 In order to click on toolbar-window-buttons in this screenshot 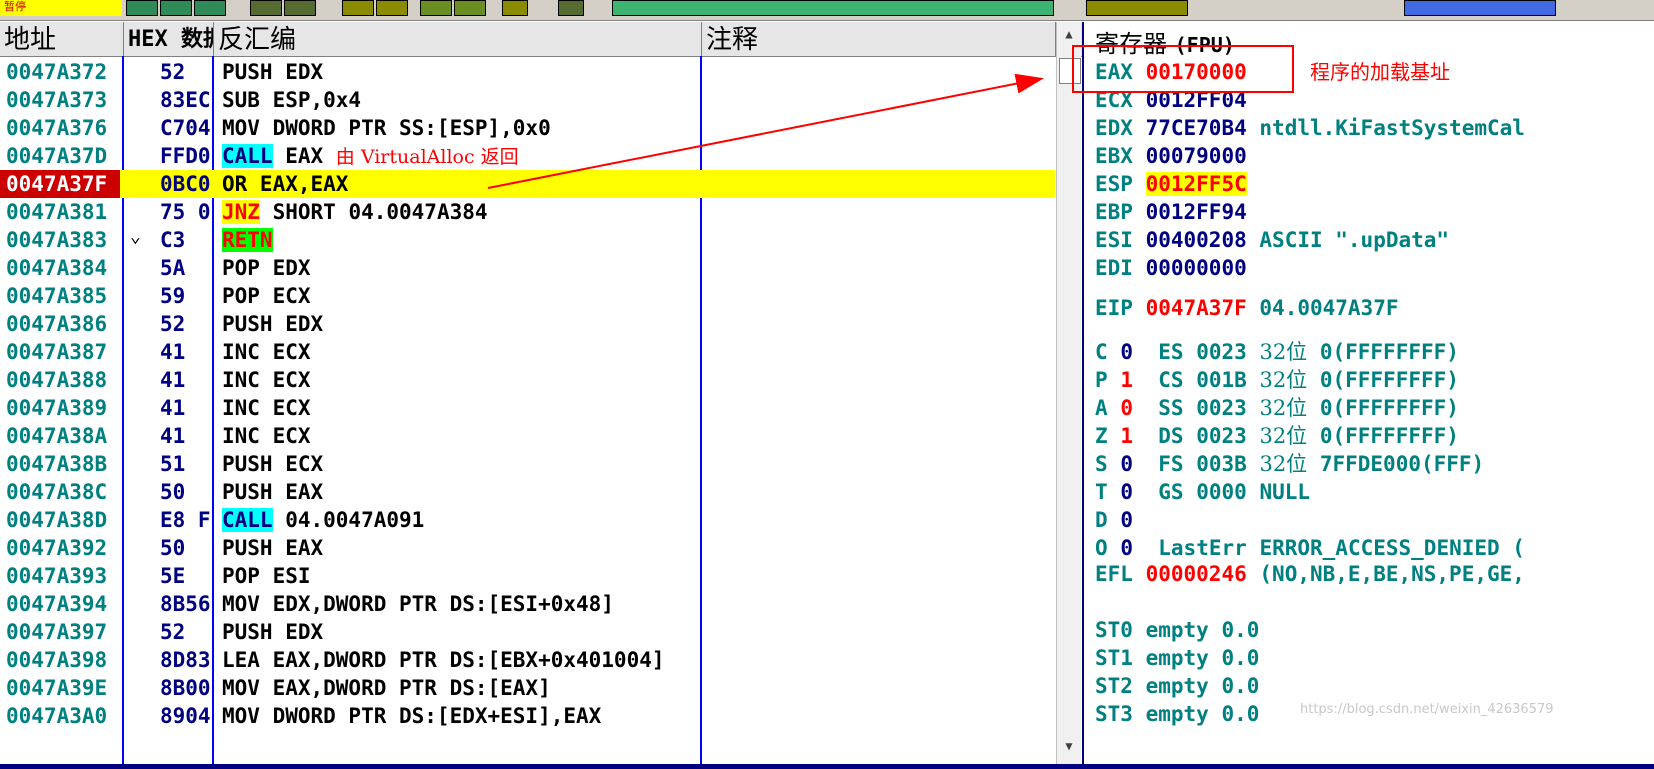, I will do `click(833, 8)`.